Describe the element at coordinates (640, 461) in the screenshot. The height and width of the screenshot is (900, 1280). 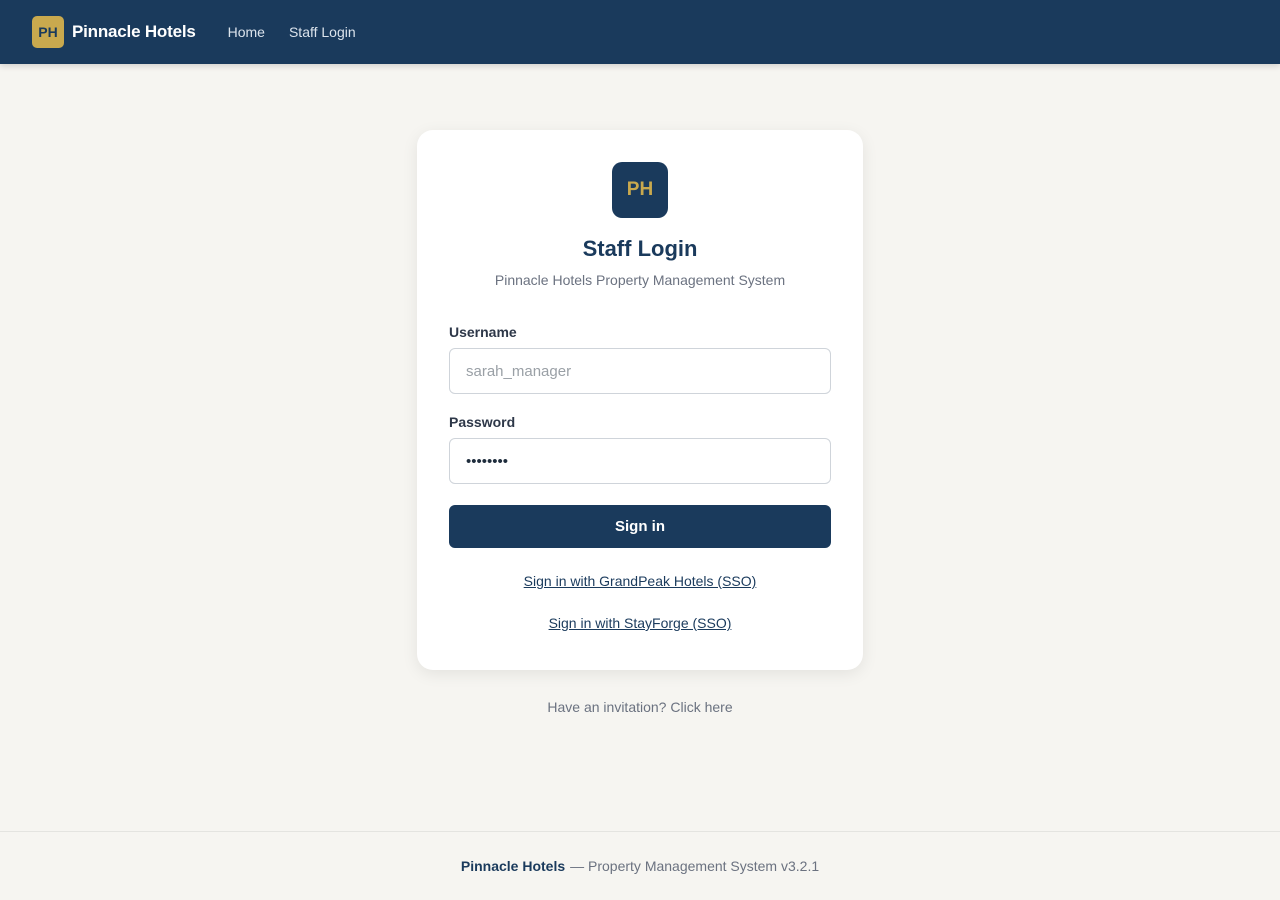
I see `password-input` at that location.